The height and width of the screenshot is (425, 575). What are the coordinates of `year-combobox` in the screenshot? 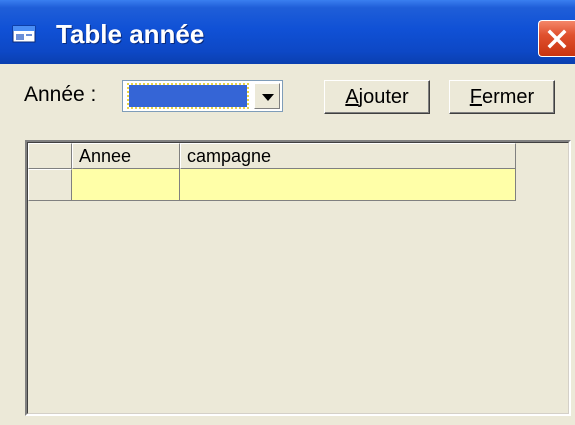 It's located at (202, 96).